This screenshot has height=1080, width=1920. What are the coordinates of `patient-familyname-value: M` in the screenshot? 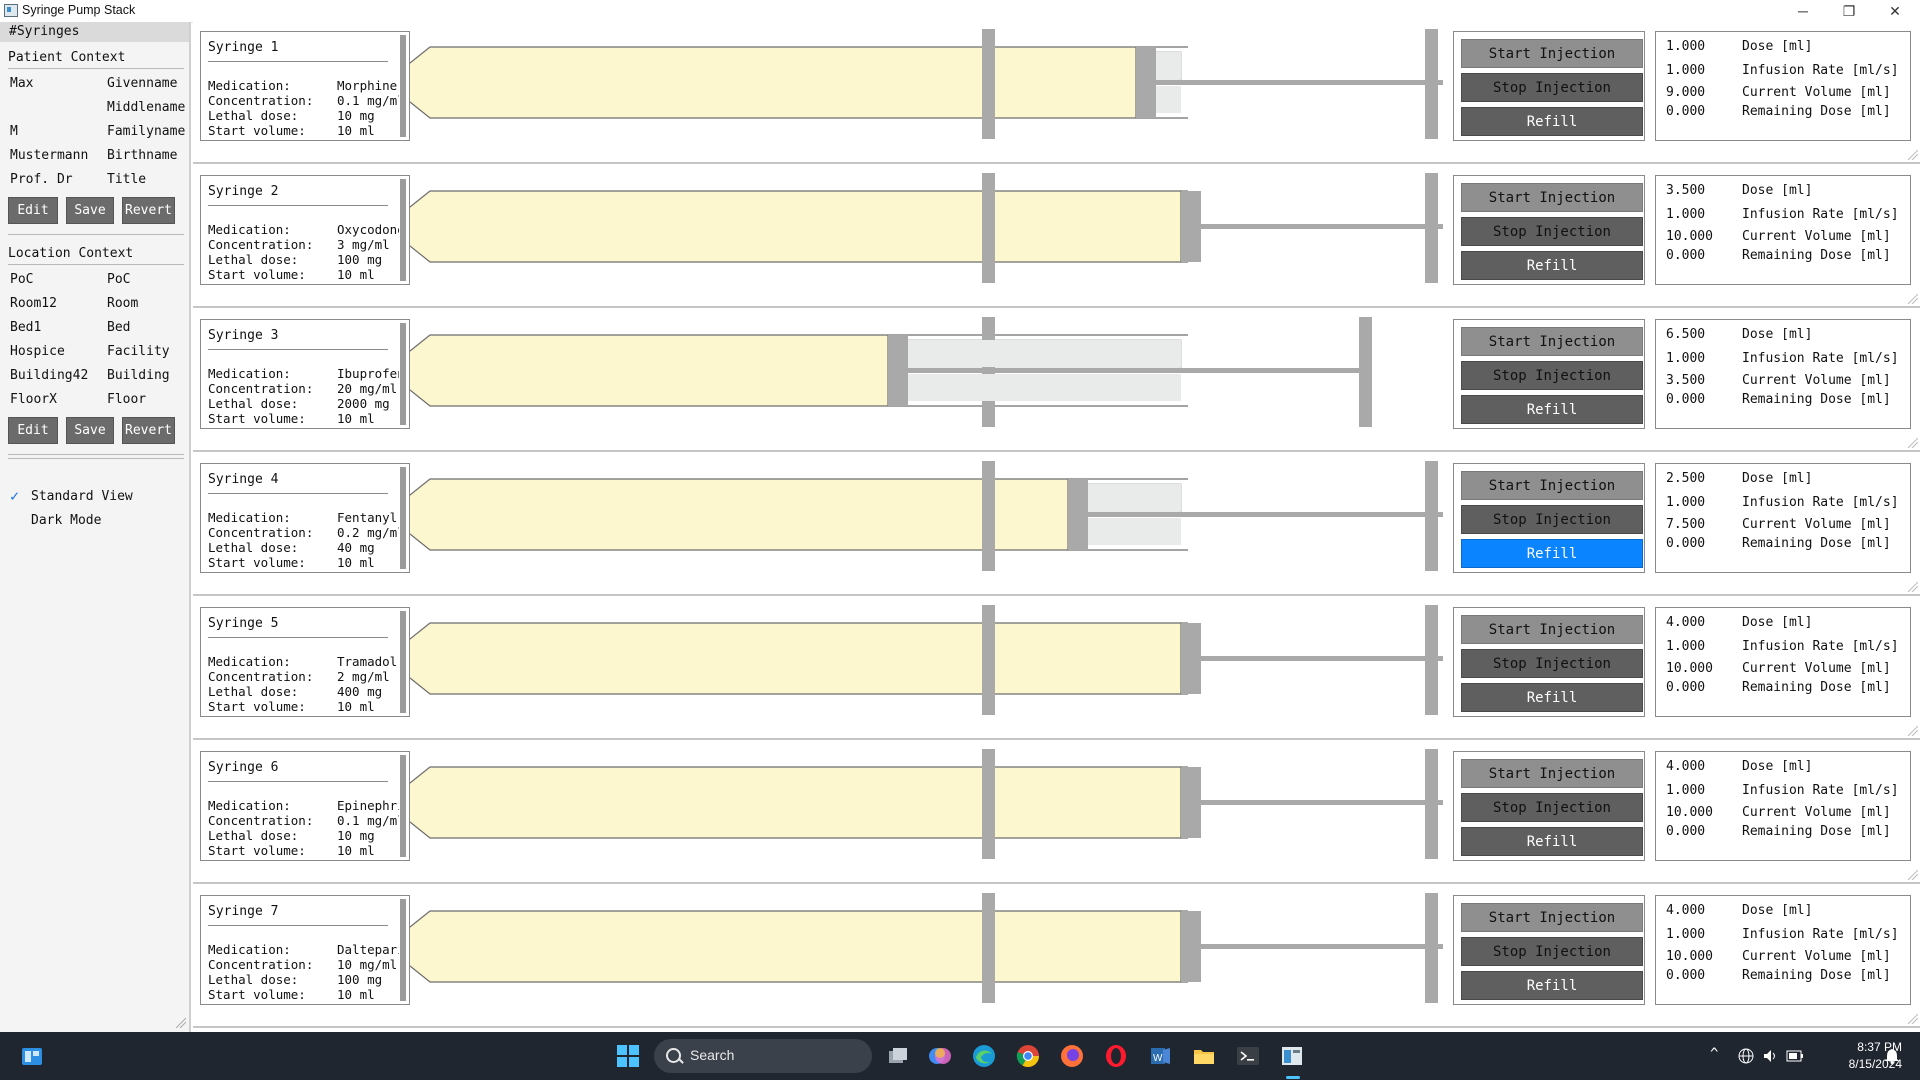 It's located at (14, 131).